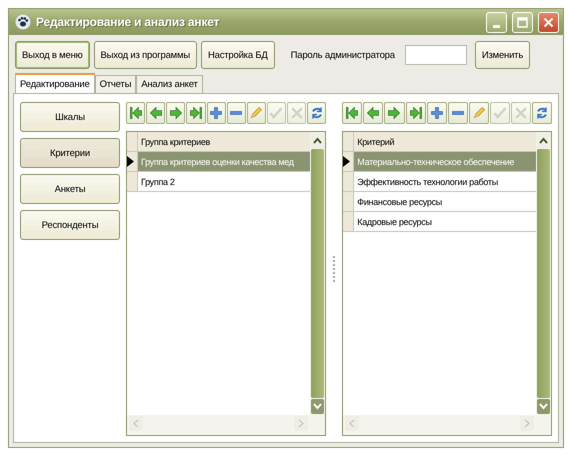 Image resolution: width=570 pixels, height=454 pixels. What do you see at coordinates (237, 55) in the screenshot?
I see `toolbar-button: Настройка БД` at bounding box center [237, 55].